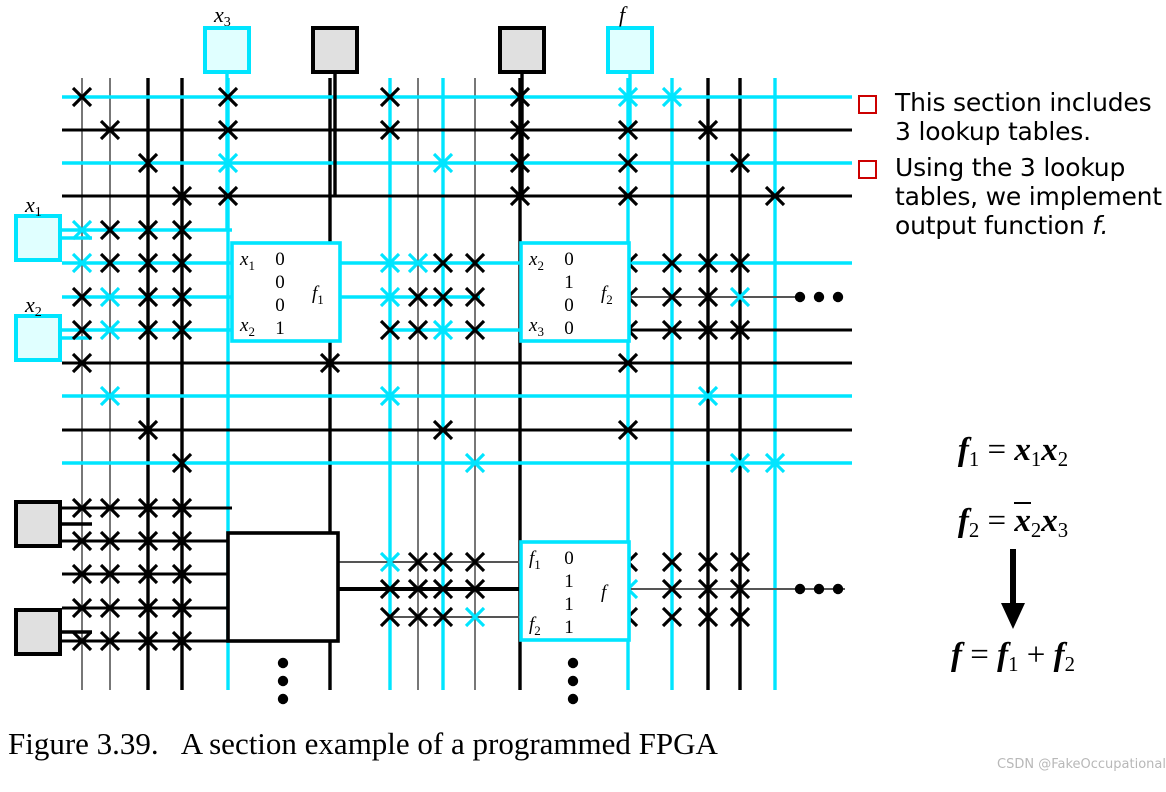 This screenshot has width=1166, height=792. I want to click on equation-f: f = f1 + f2, so click(1013, 656).